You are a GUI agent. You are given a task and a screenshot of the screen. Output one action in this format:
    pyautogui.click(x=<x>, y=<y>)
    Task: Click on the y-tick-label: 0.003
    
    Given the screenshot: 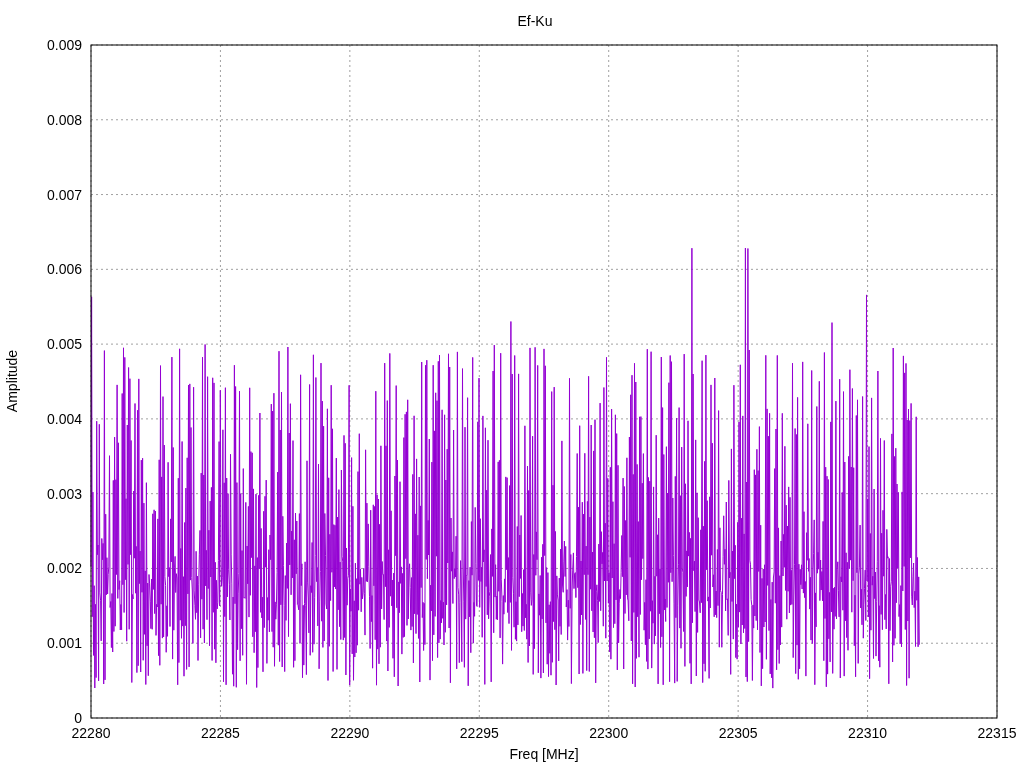 What is the action you would take?
    pyautogui.click(x=64, y=493)
    